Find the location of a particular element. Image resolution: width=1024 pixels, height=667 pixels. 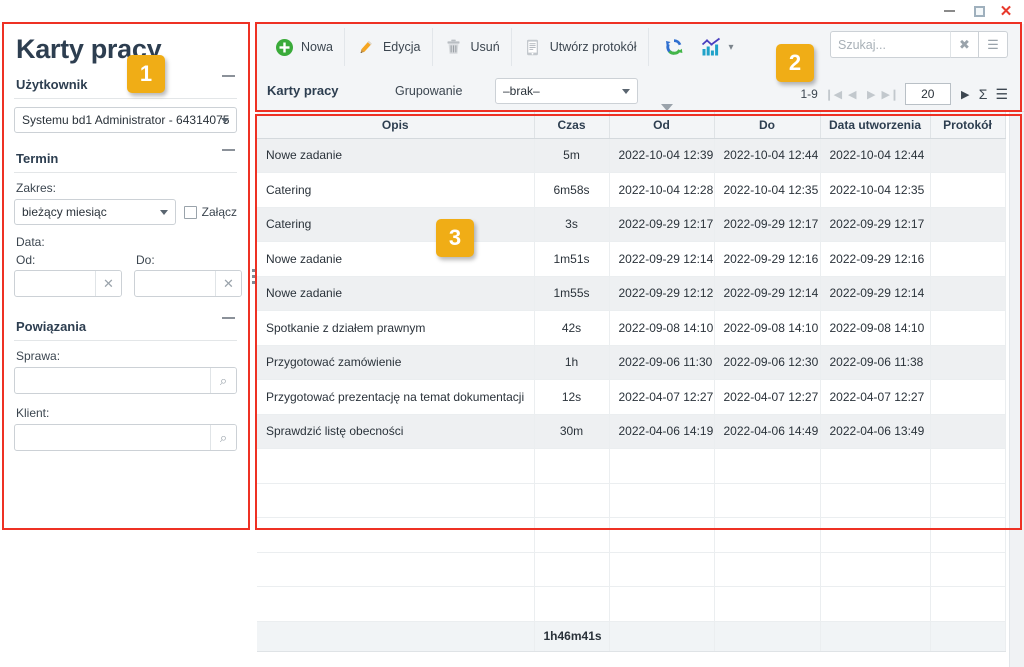

cell-do: 2022-04-07 12:27 is located at coordinates (767, 397).